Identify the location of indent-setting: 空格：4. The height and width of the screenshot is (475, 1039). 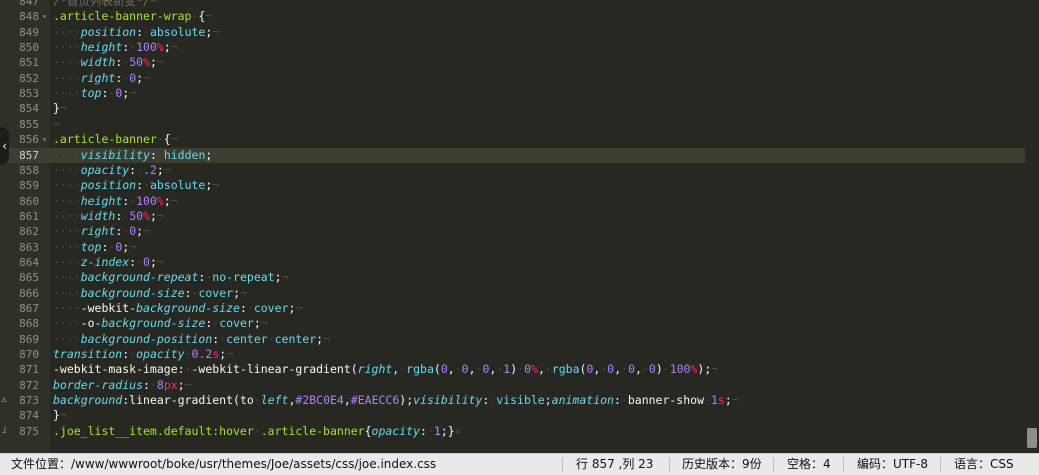
(809, 464).